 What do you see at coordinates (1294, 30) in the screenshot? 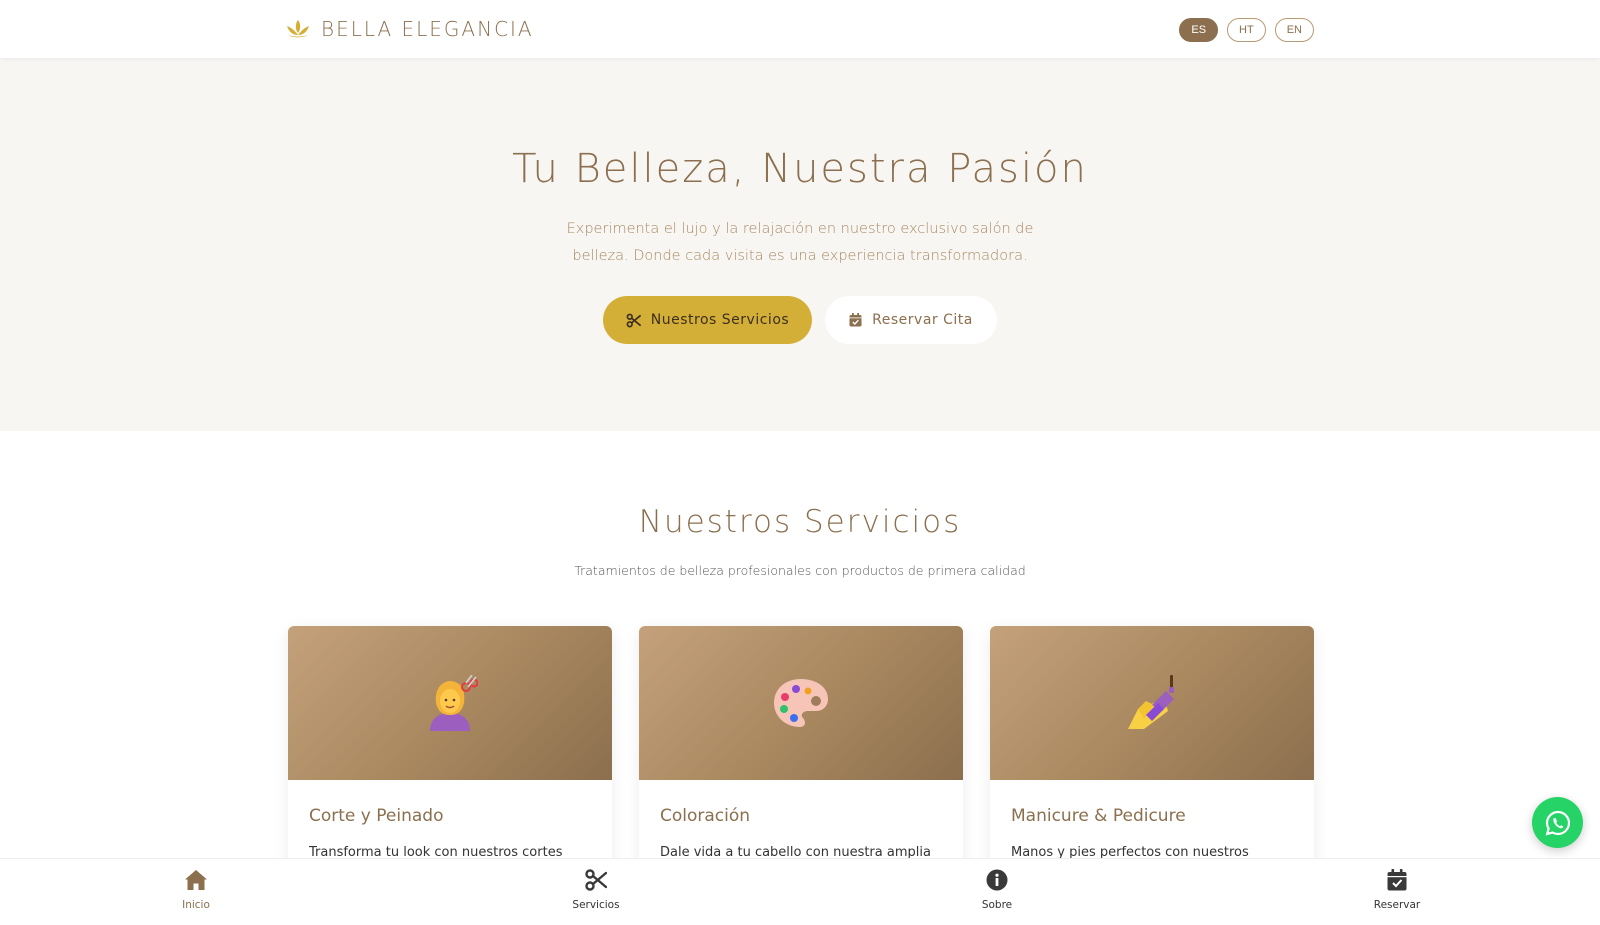
I see `lang-en-button: EN` at bounding box center [1294, 30].